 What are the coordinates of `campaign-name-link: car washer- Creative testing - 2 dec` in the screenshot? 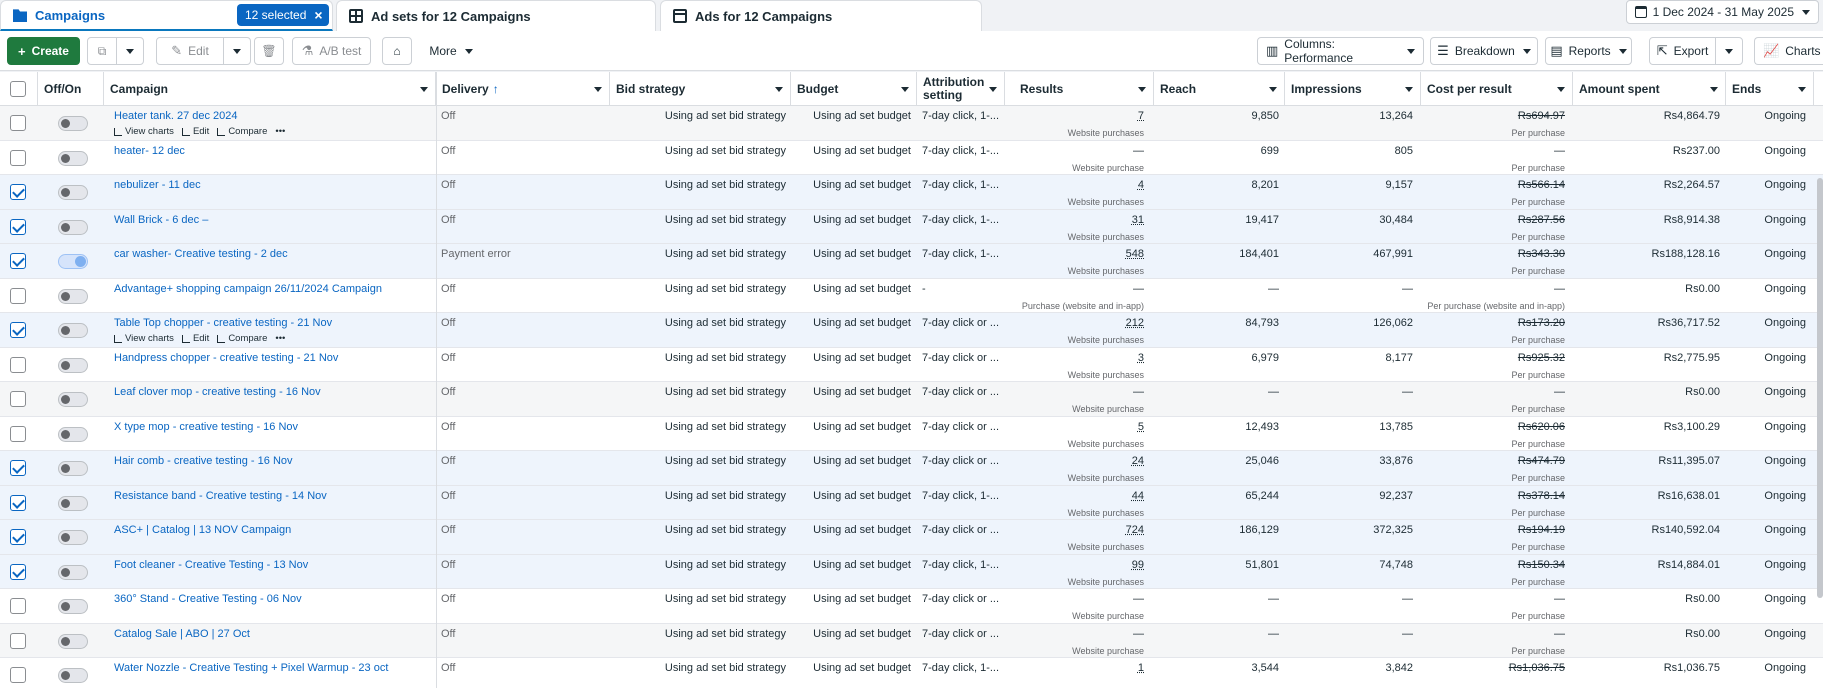 It's located at (272, 261).